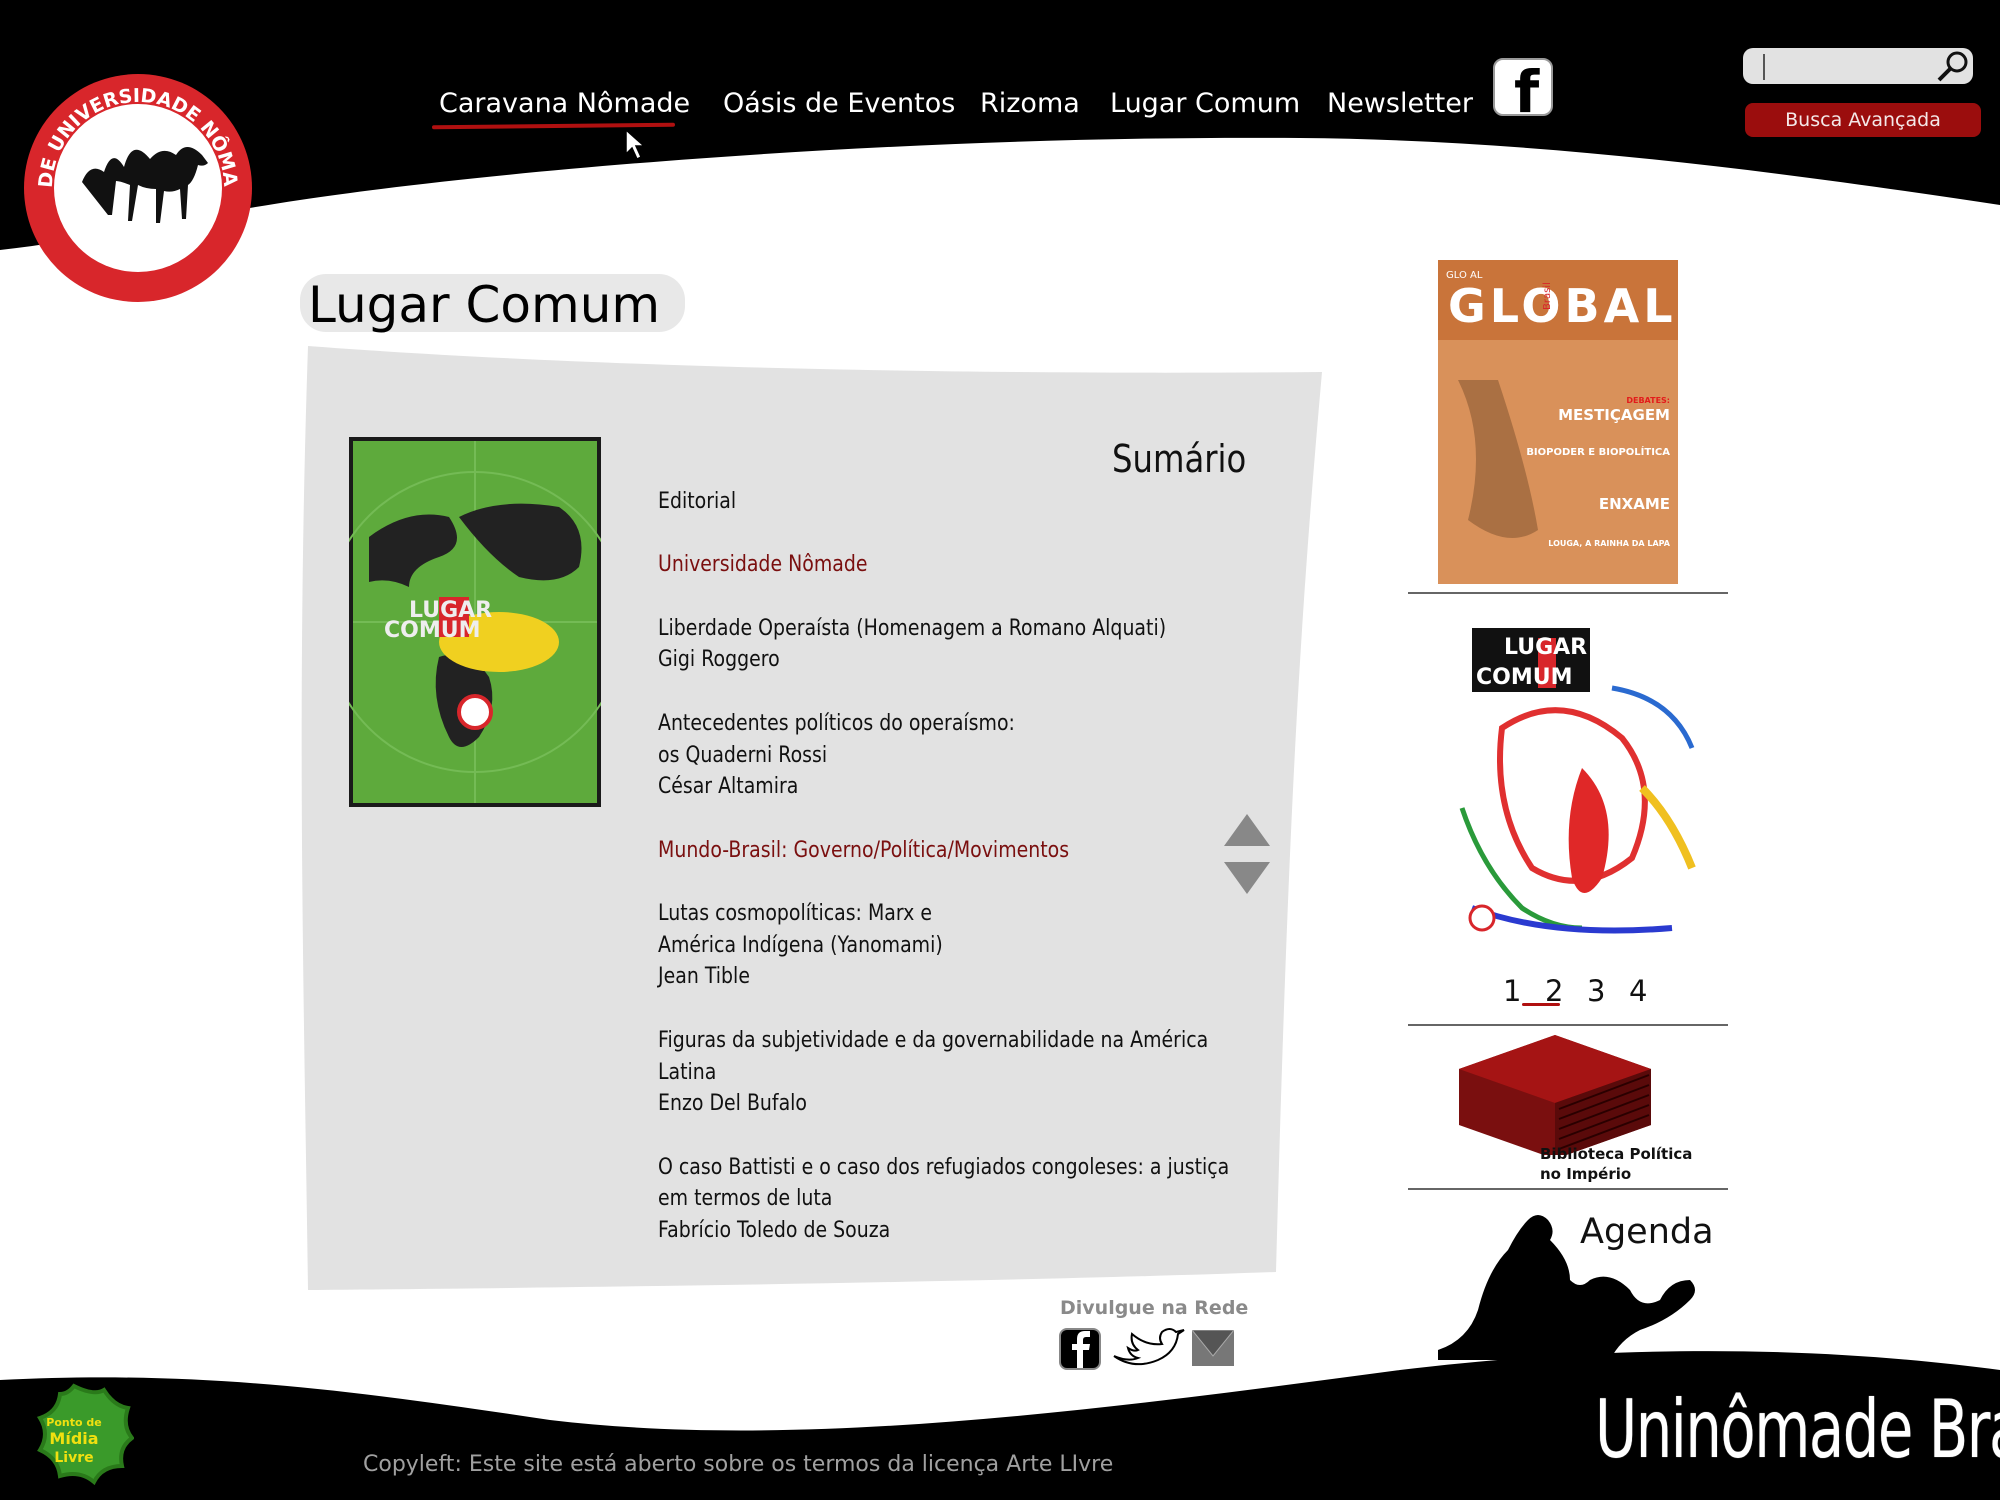  Describe the element at coordinates (836, 723) in the screenshot. I see `toc-line: Antecedentes políticos do operaísmo:` at that location.